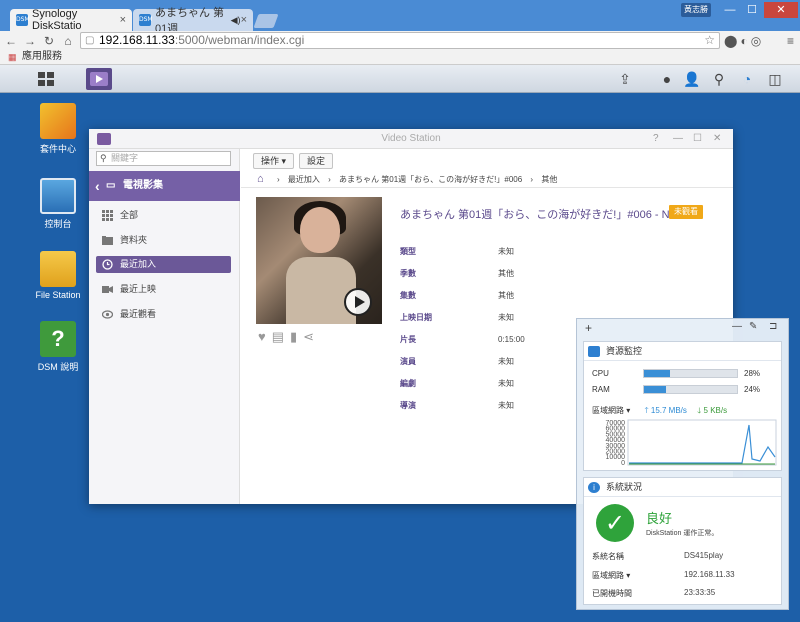 Image resolution: width=800 pixels, height=622 pixels. What do you see at coordinates (697, 139) in the screenshot?
I see `maximize-window-icon: ☐` at bounding box center [697, 139].